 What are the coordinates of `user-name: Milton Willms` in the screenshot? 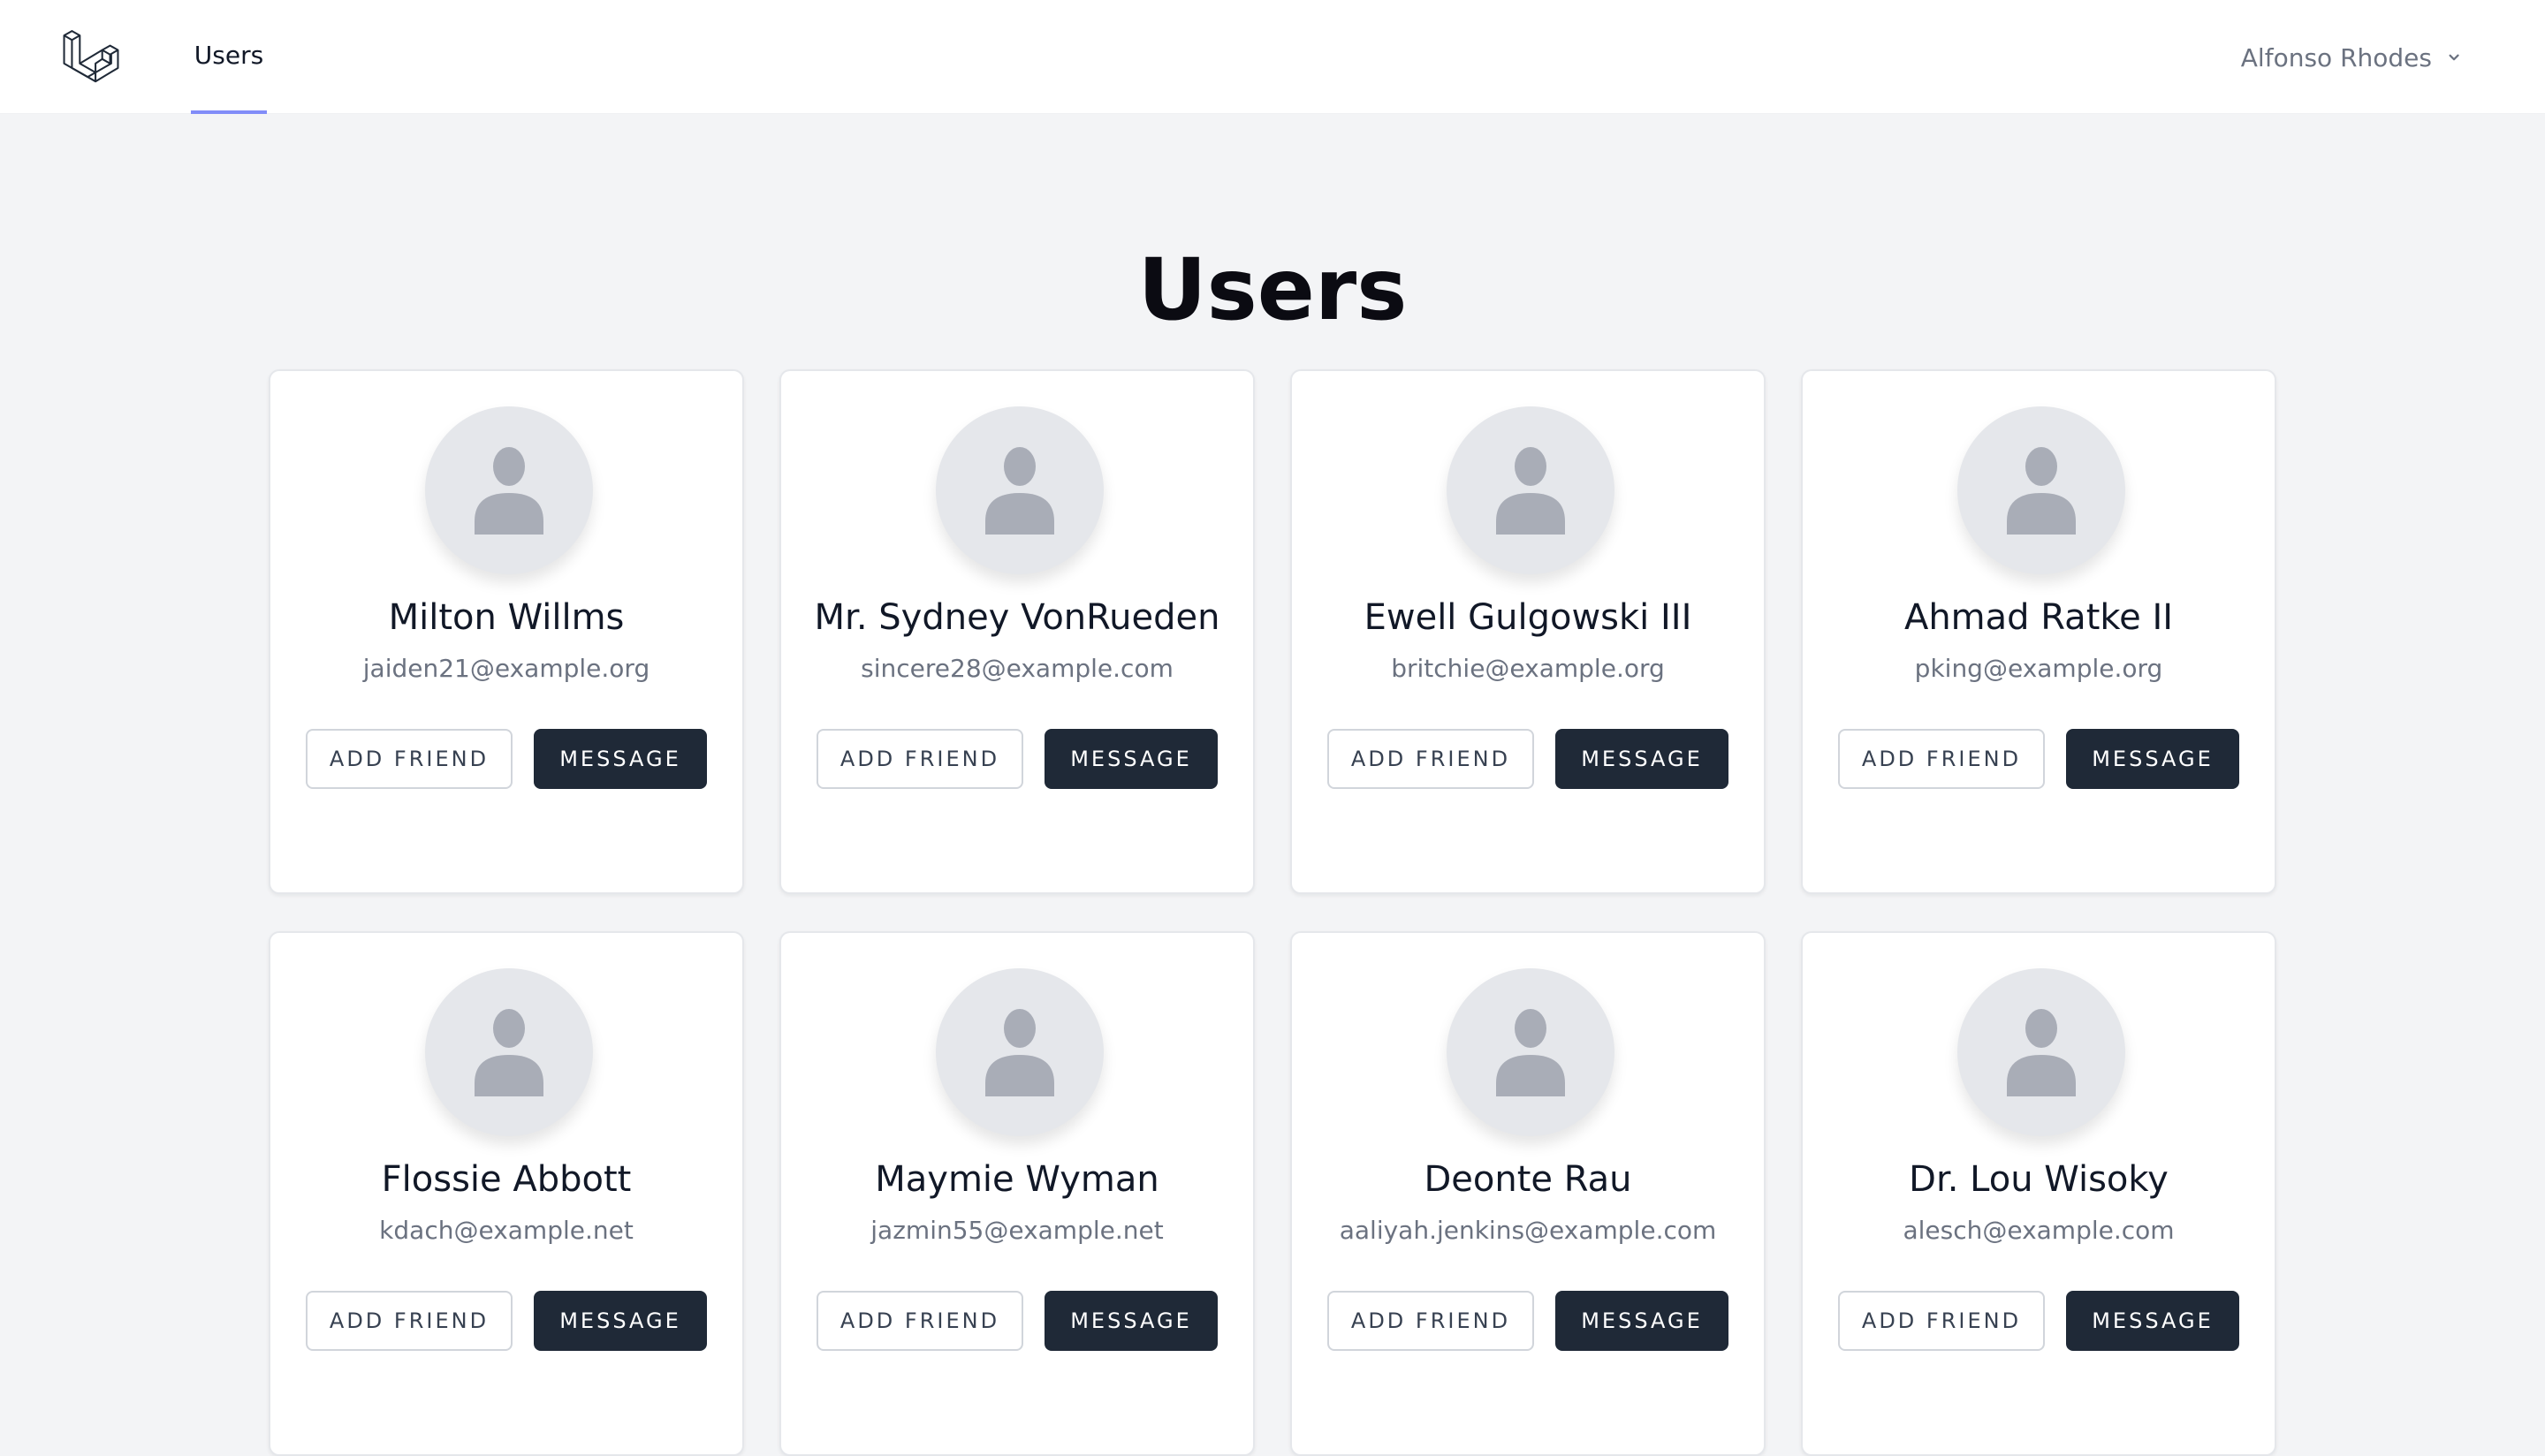 It's located at (506, 617).